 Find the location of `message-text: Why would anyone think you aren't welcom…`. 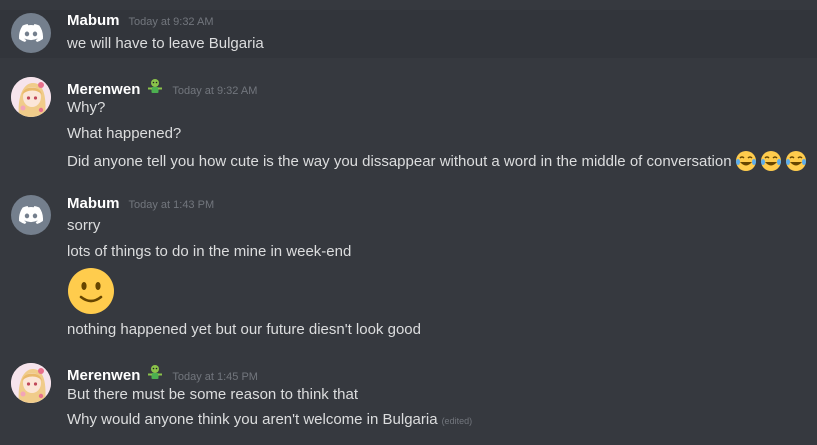

message-text: Why would anyone think you aren't welcom… is located at coordinates (252, 419).